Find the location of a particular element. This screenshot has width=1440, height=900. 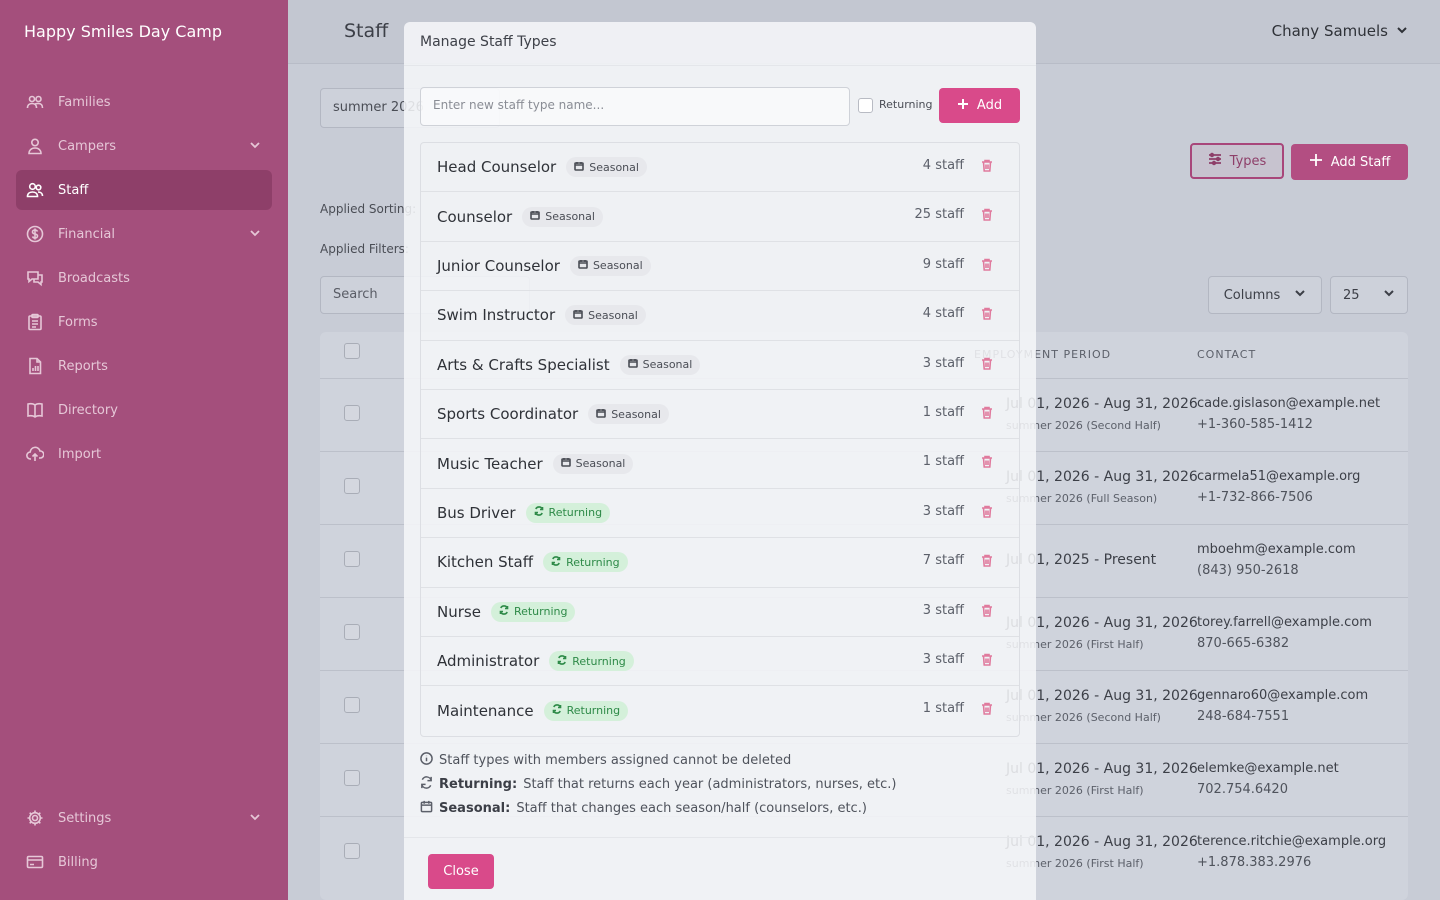

seasonal-note-title: Seasonal: is located at coordinates (475, 808).